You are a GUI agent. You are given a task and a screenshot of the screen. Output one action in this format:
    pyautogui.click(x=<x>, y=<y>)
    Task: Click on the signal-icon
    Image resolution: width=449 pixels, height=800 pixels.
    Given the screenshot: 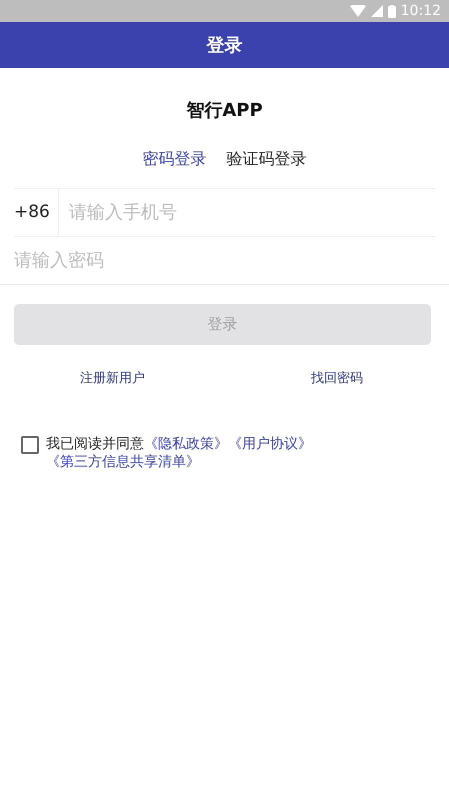 What is the action you would take?
    pyautogui.click(x=376, y=11)
    